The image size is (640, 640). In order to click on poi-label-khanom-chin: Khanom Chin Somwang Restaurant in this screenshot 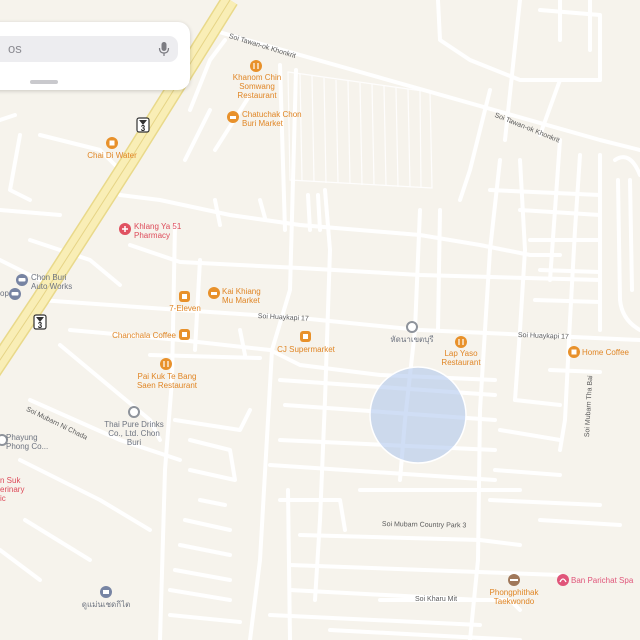, I will do `click(257, 86)`.